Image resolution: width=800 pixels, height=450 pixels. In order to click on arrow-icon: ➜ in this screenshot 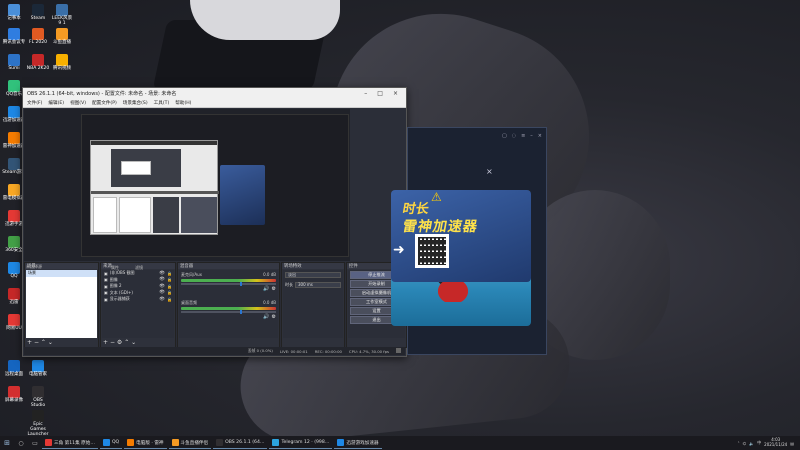, I will do `click(399, 250)`.